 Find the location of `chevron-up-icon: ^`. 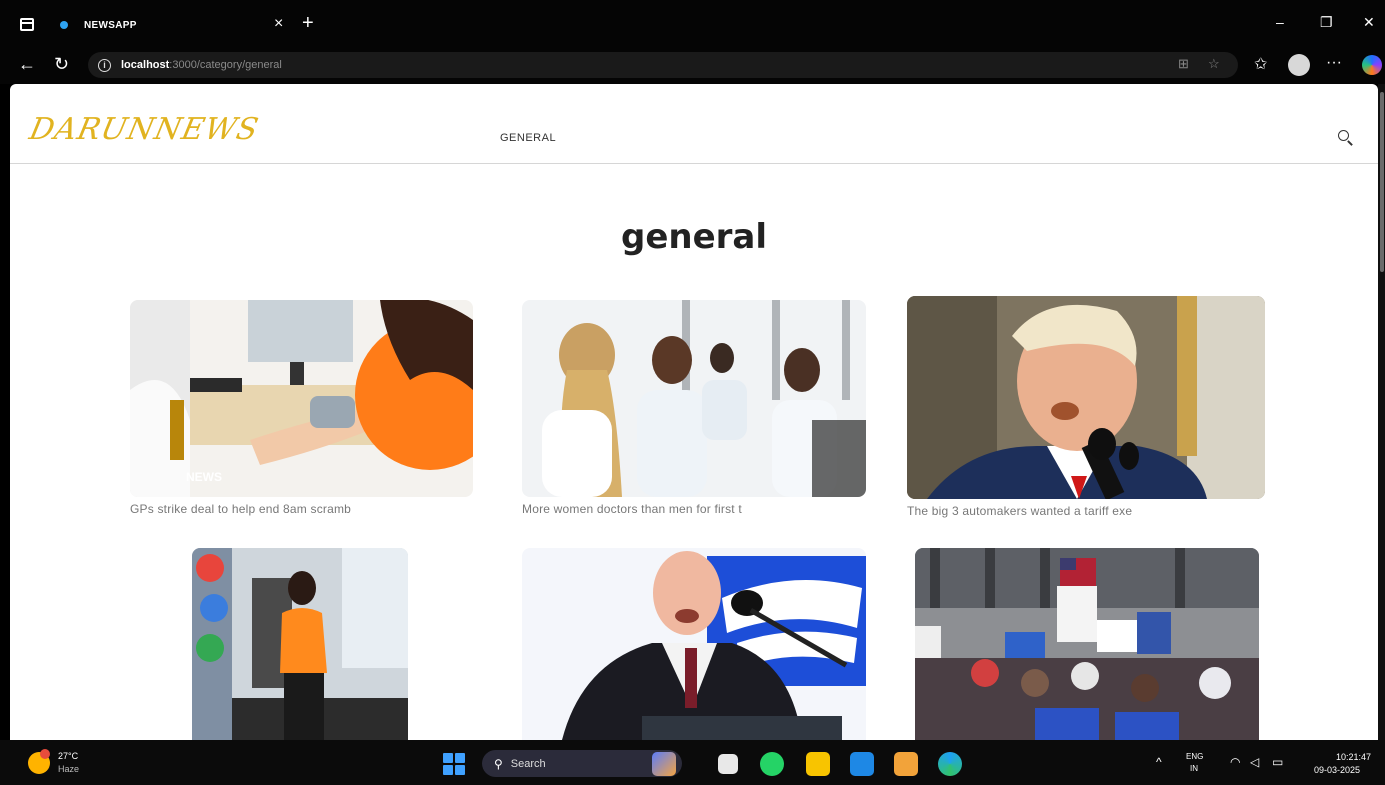

chevron-up-icon: ^ is located at coordinates (1159, 762).